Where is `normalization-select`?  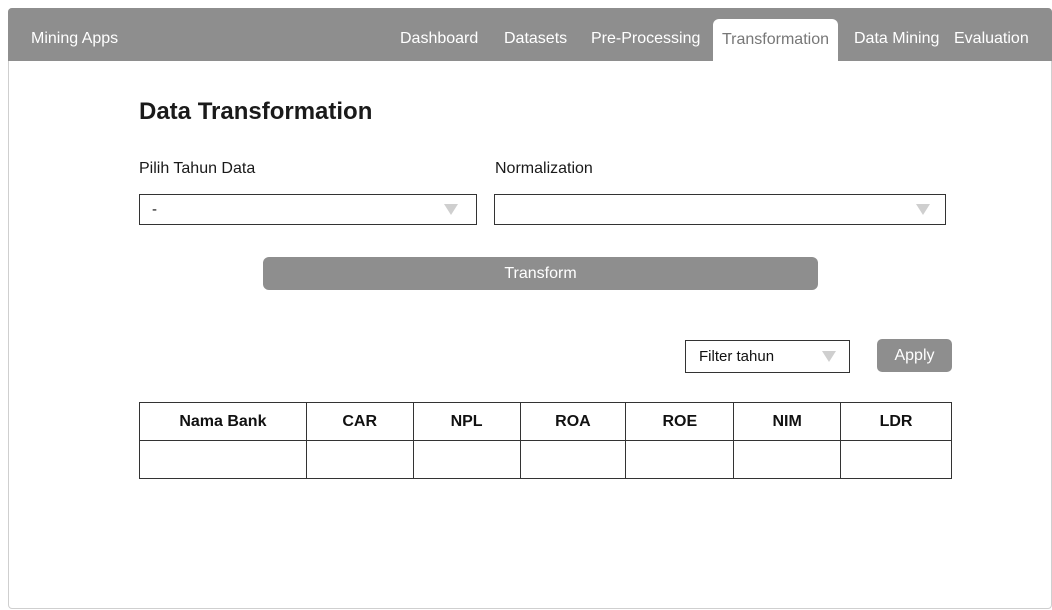
normalization-select is located at coordinates (720, 209).